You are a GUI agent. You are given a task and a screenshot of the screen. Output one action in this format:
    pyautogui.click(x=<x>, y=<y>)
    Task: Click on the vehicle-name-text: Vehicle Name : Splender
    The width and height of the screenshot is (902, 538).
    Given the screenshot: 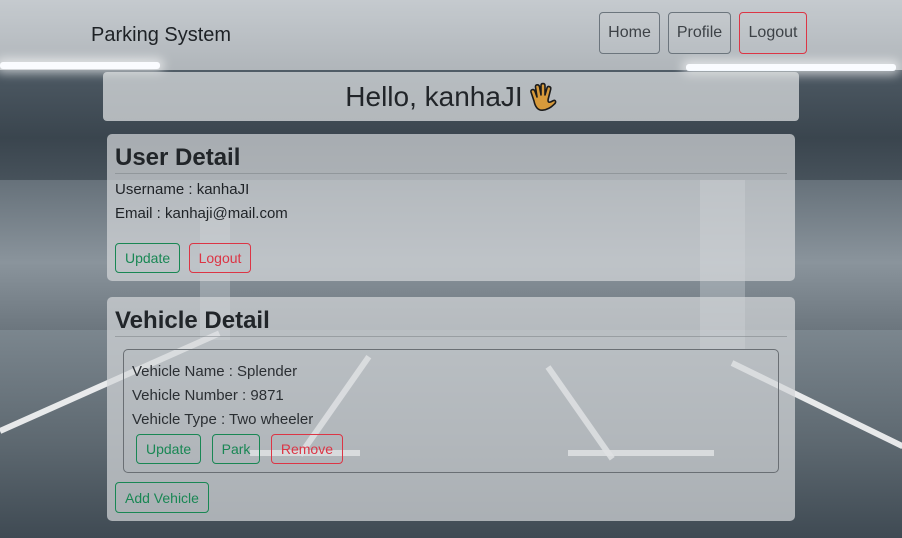 What is the action you would take?
    pyautogui.click(x=215, y=371)
    